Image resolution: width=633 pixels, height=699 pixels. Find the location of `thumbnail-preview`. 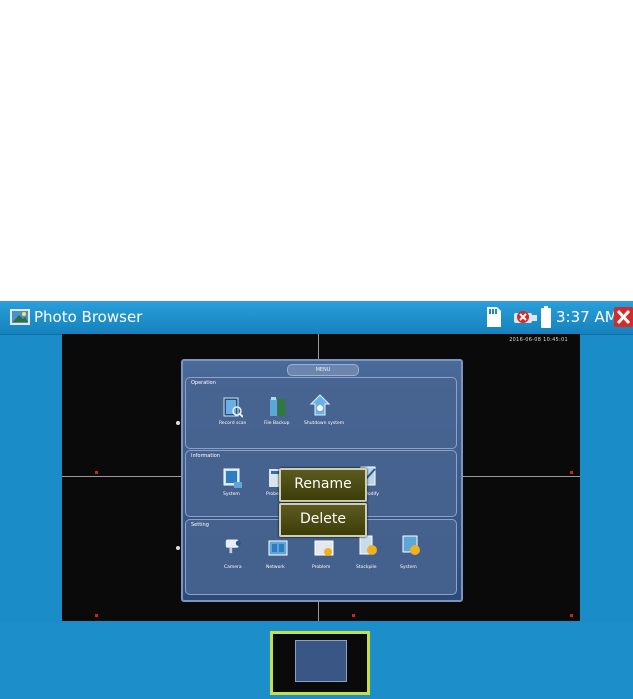

thumbnail-preview is located at coordinates (321, 661).